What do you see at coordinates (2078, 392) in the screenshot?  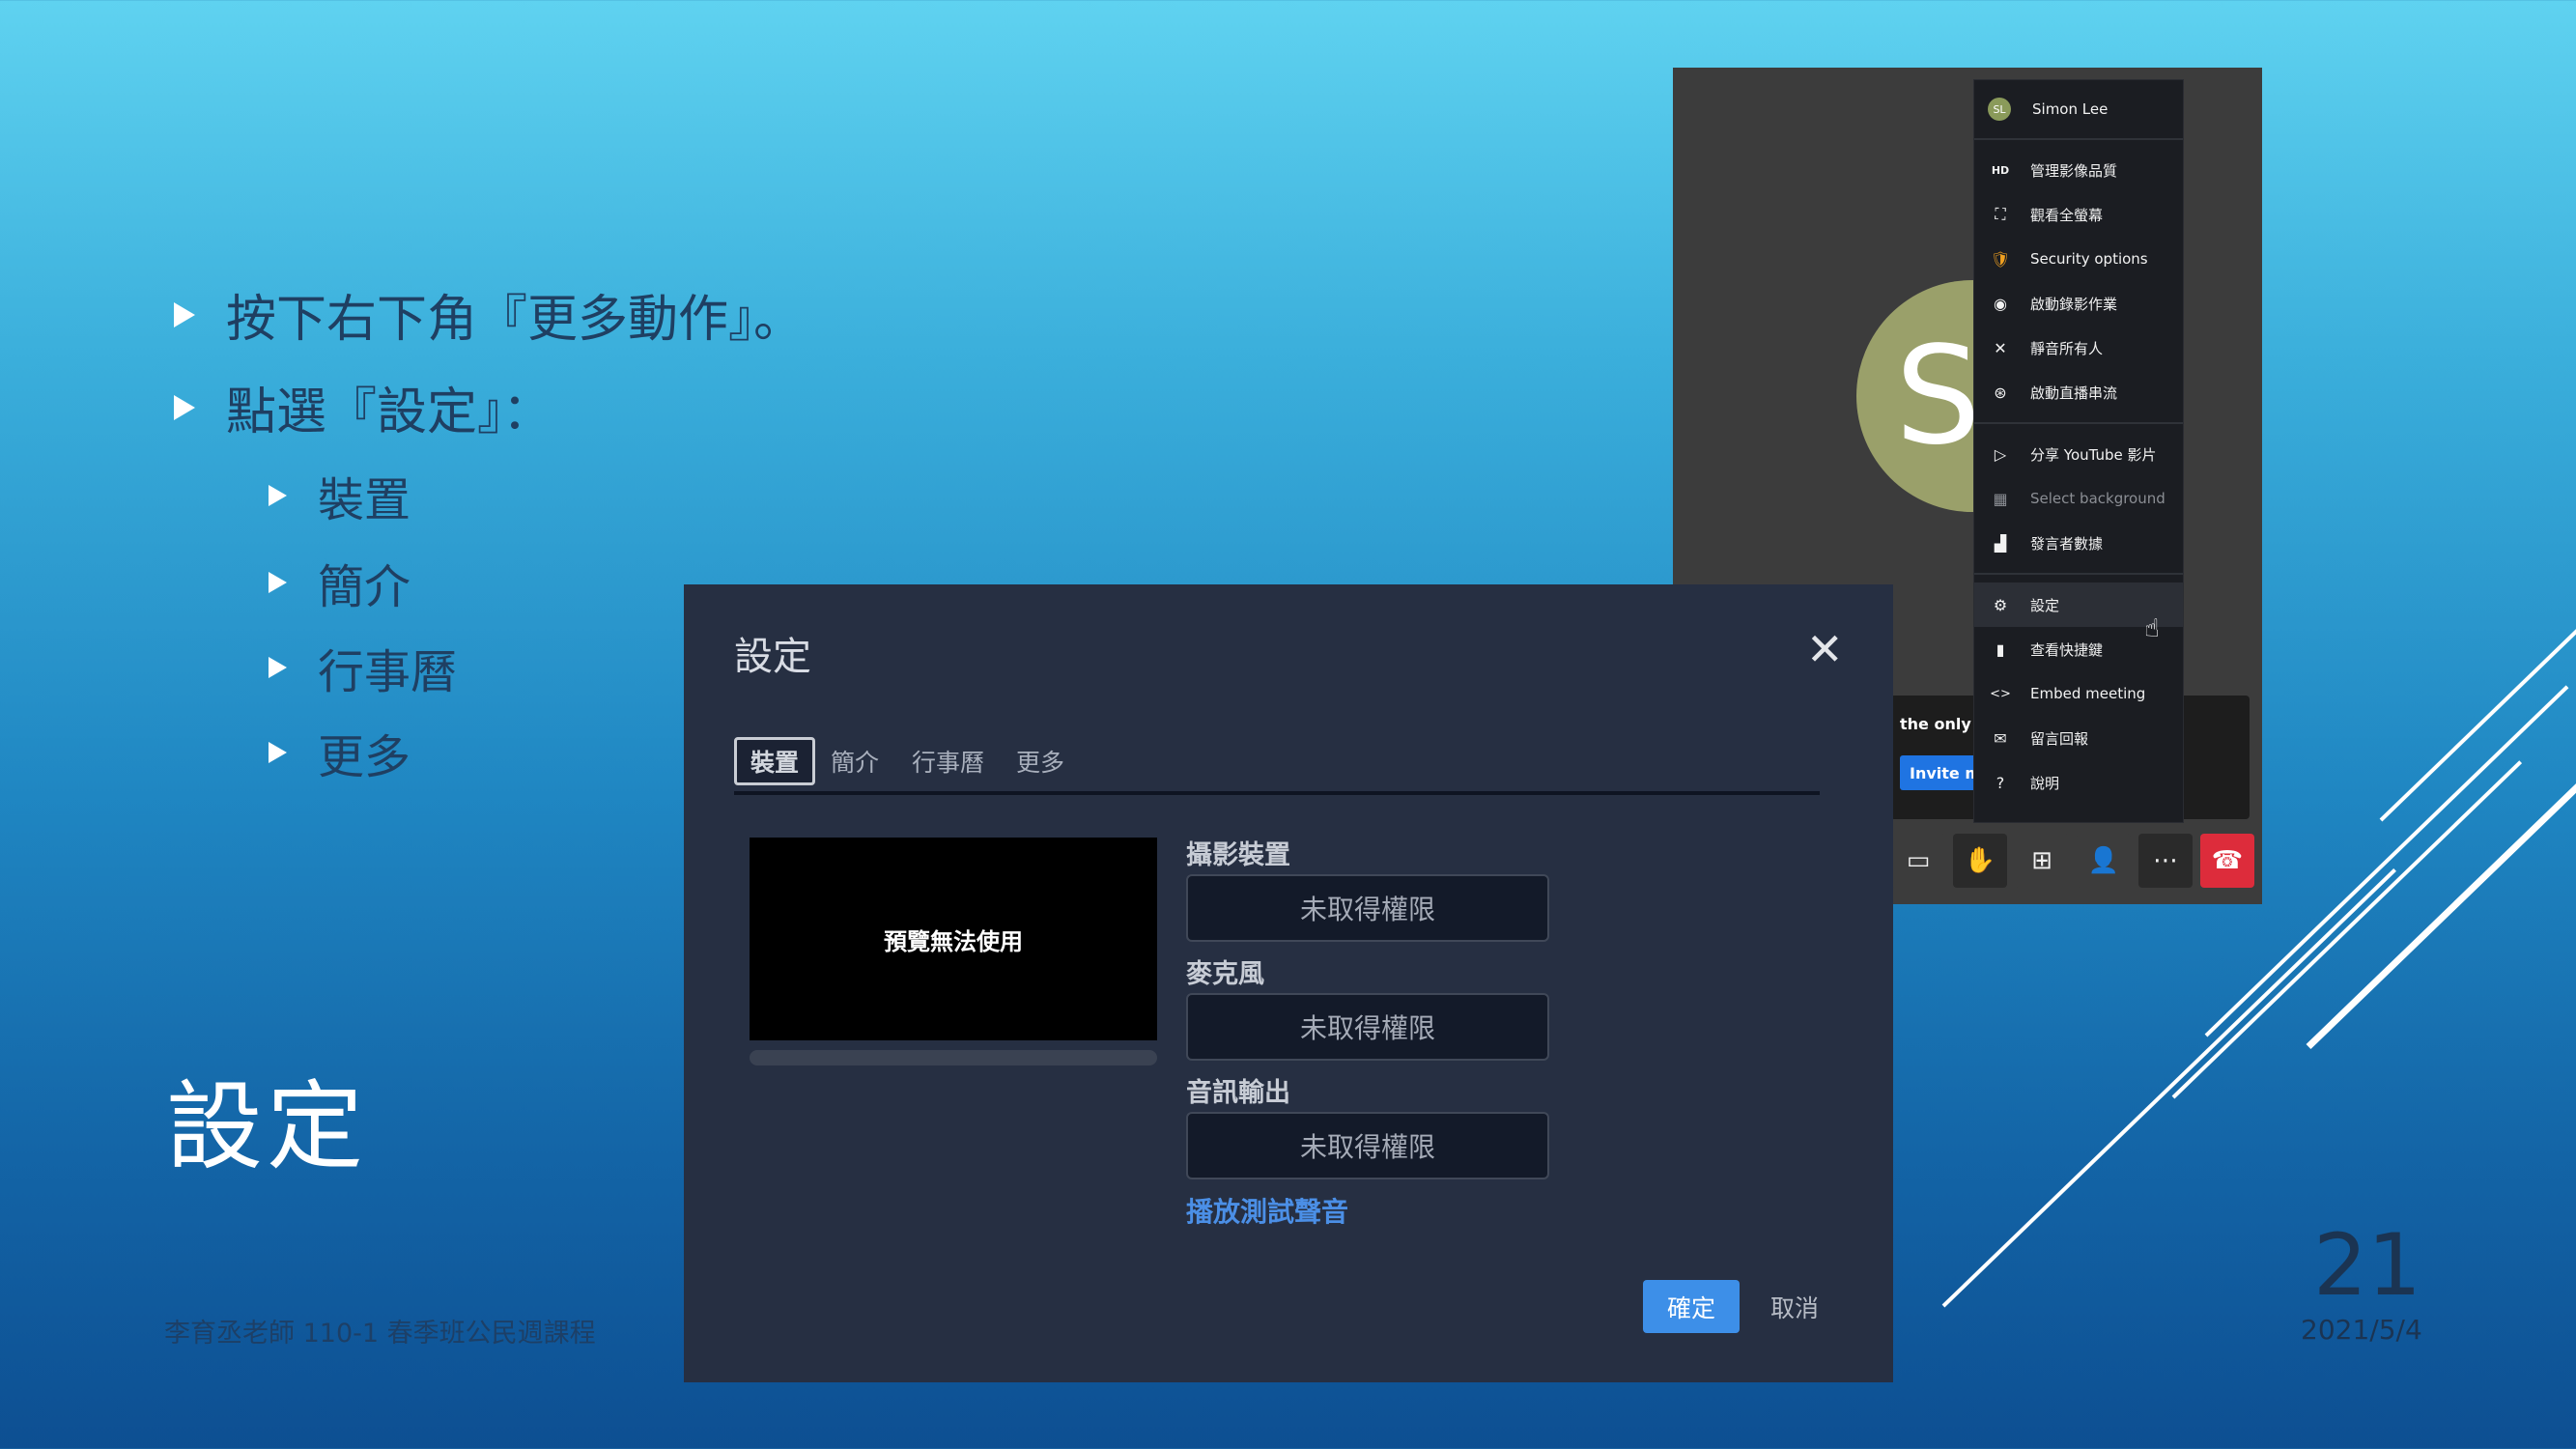 I see `menu-item-livestream: ⊛ 啟動直播串流` at bounding box center [2078, 392].